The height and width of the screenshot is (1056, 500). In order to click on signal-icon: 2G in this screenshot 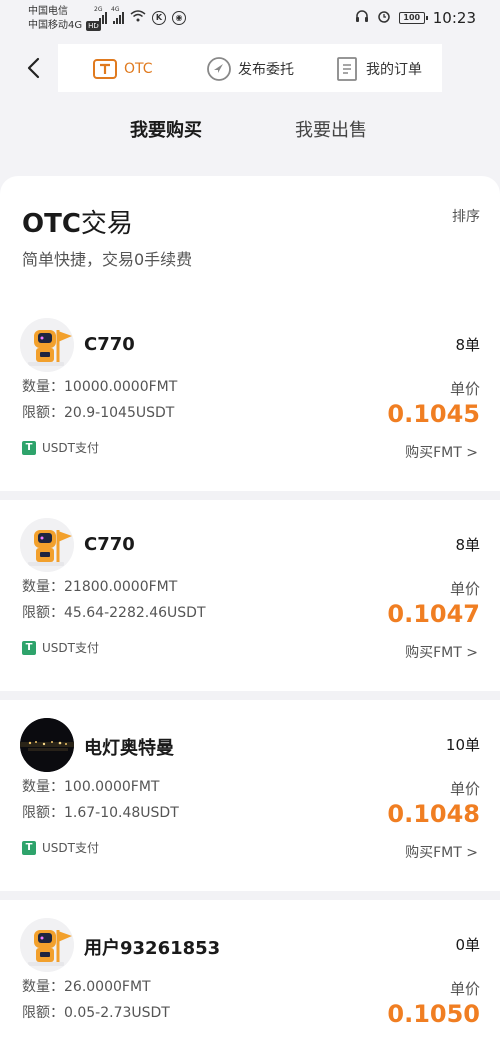, I will do `click(100, 15)`.